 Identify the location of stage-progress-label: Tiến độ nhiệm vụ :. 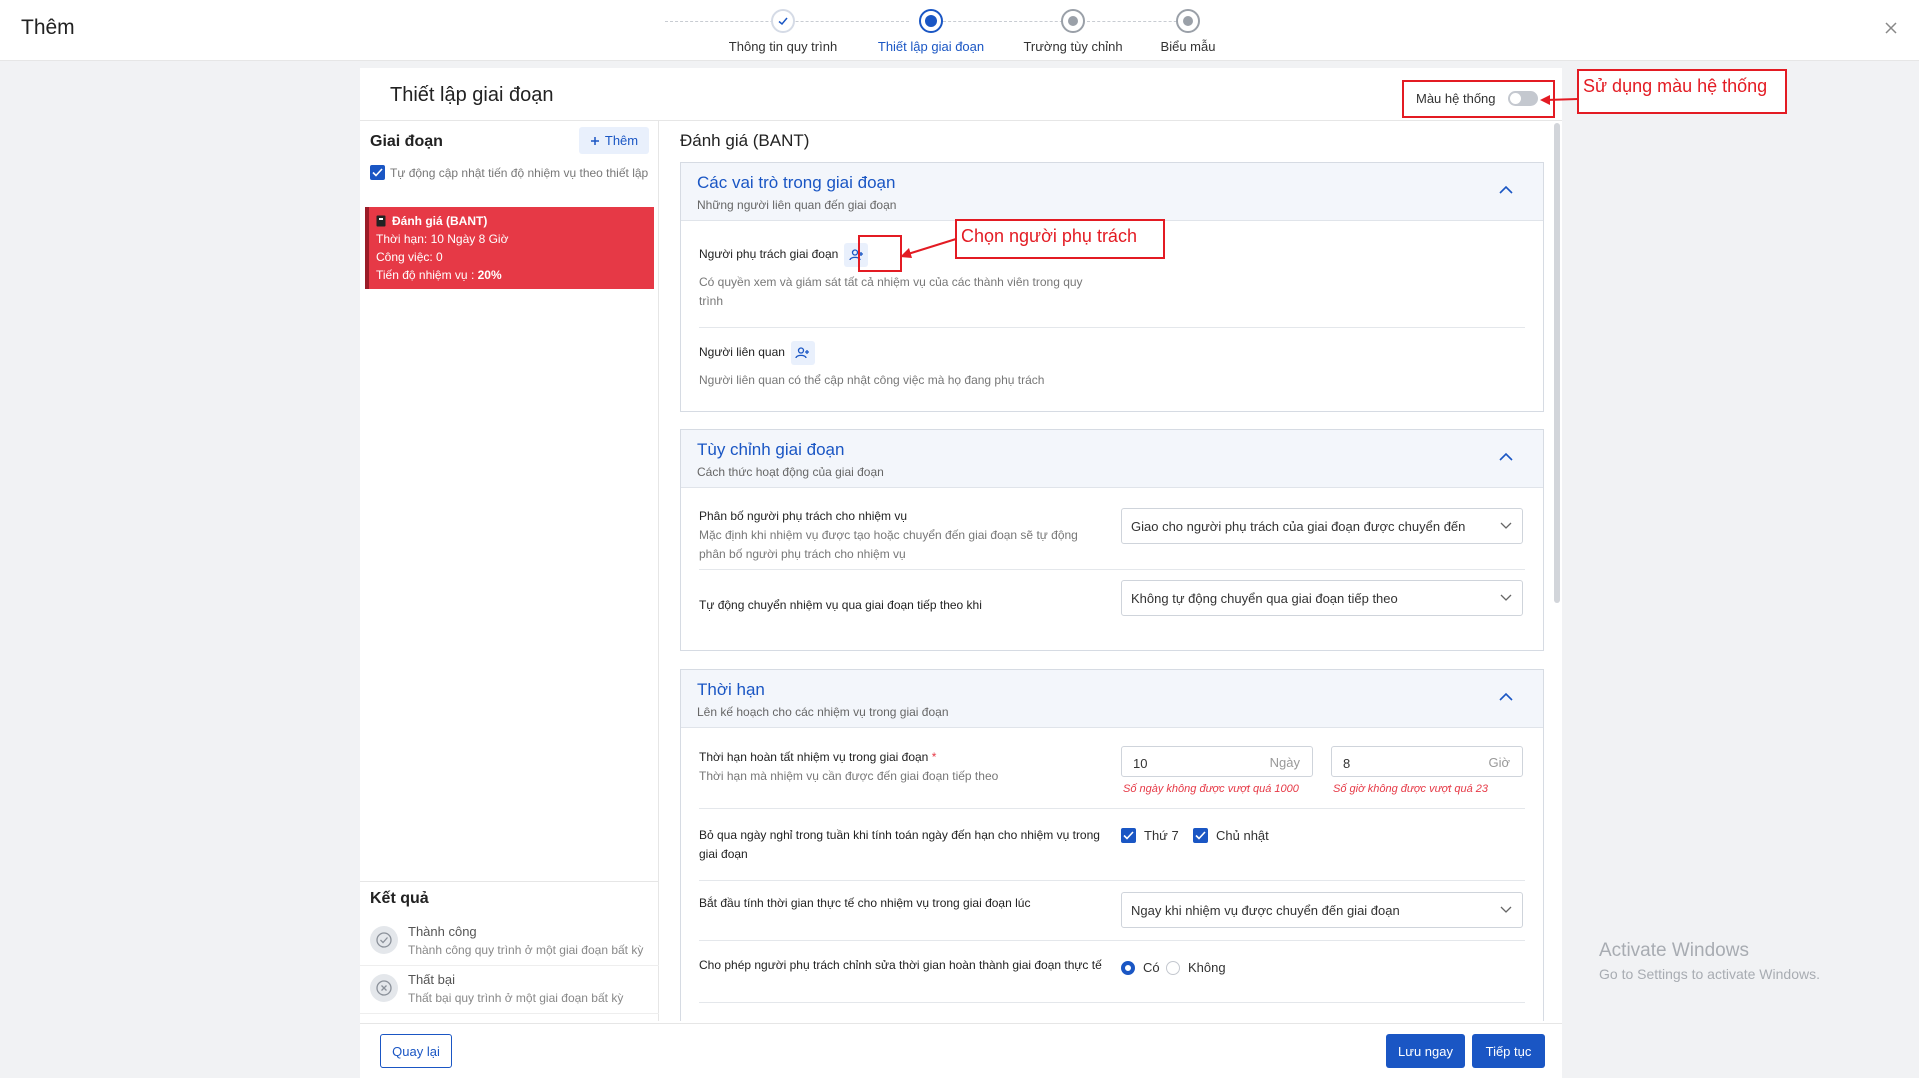
(425, 275).